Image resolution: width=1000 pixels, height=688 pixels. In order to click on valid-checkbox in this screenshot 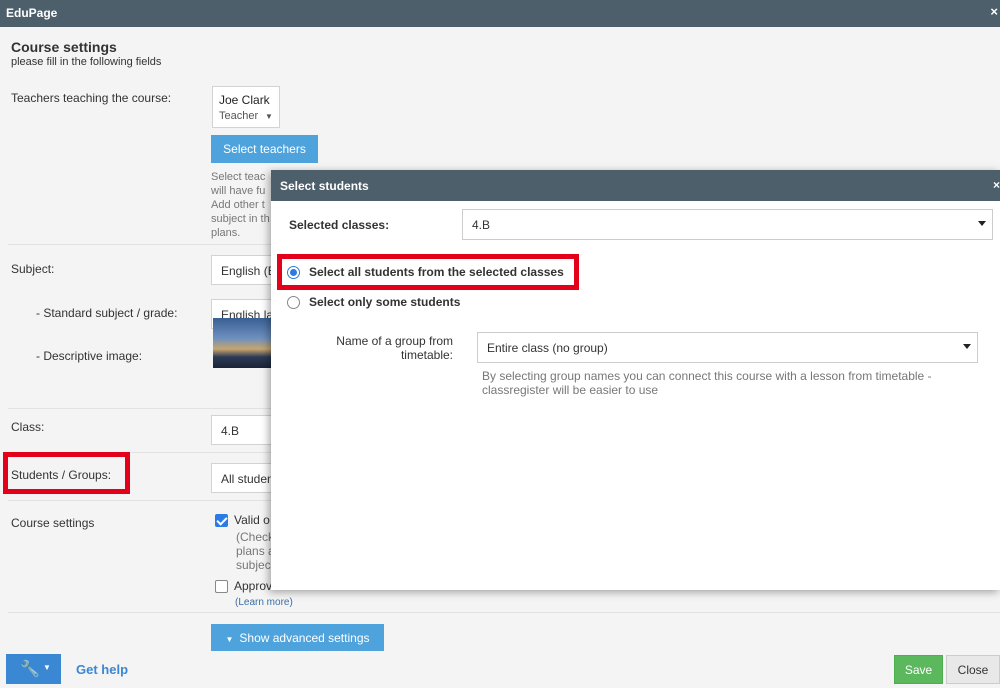, I will do `click(221, 520)`.